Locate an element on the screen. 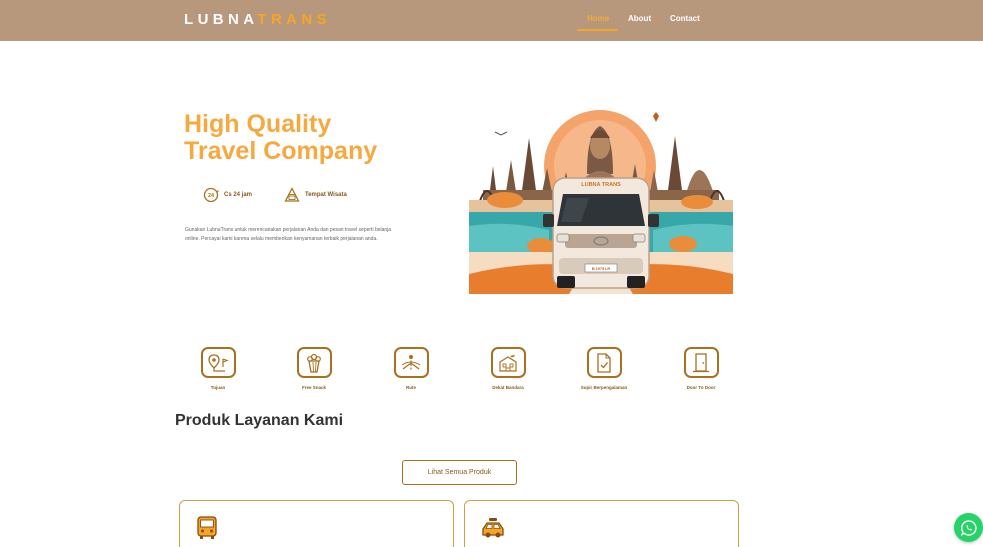  service-label-door: Door To Door is located at coordinates (701, 387).